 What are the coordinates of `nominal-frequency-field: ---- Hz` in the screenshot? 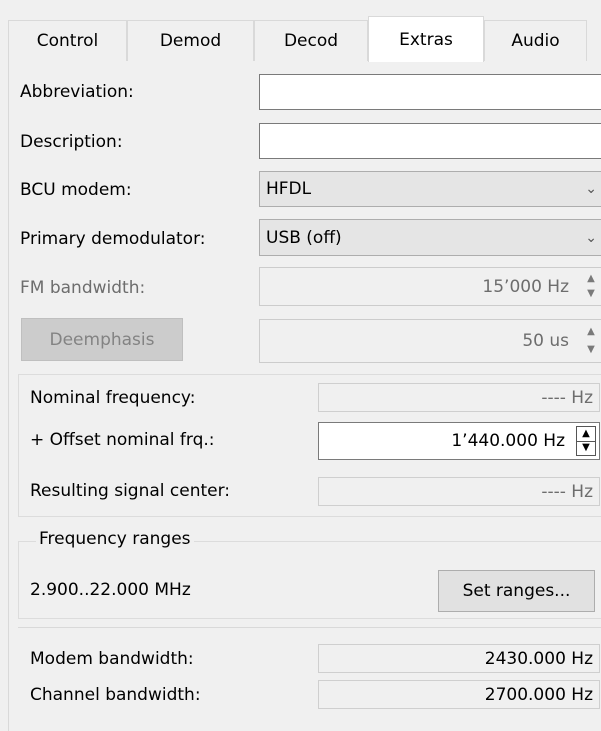 It's located at (459, 397).